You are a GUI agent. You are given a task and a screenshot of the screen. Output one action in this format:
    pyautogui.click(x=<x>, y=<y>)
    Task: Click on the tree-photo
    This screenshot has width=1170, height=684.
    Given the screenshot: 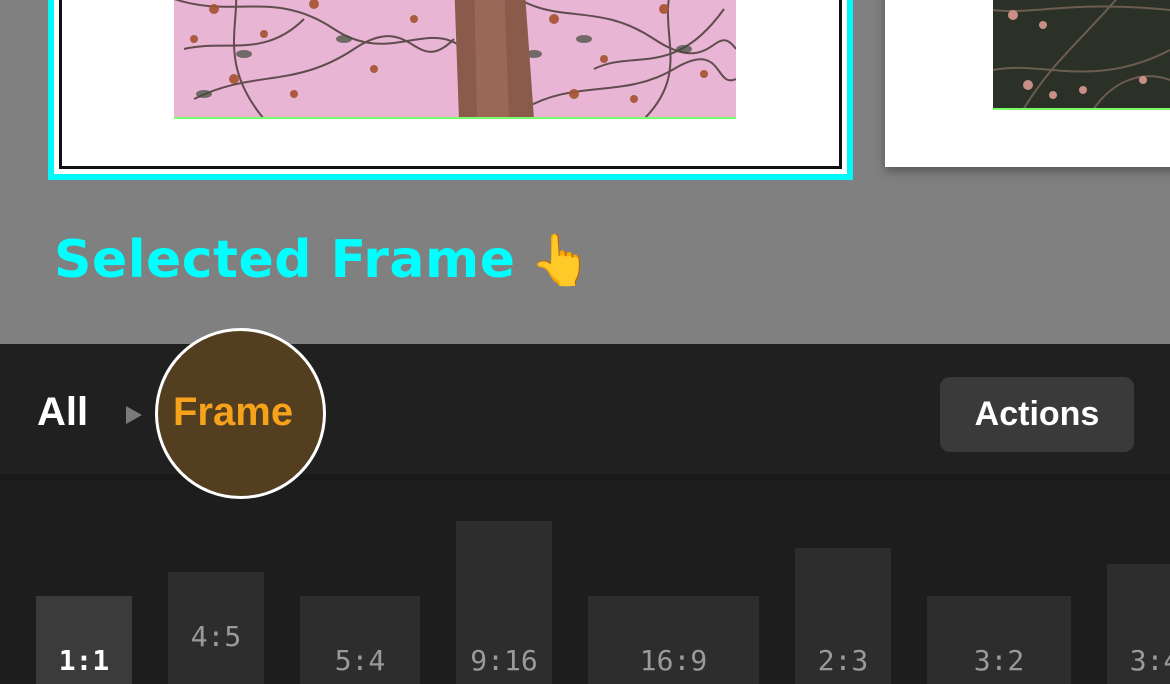 What is the action you would take?
    pyautogui.click(x=455, y=59)
    